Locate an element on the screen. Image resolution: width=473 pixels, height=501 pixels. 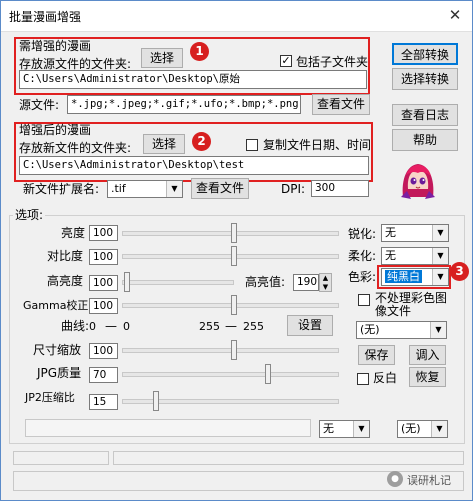
badge-3: 3 is located at coordinates (459, 271).